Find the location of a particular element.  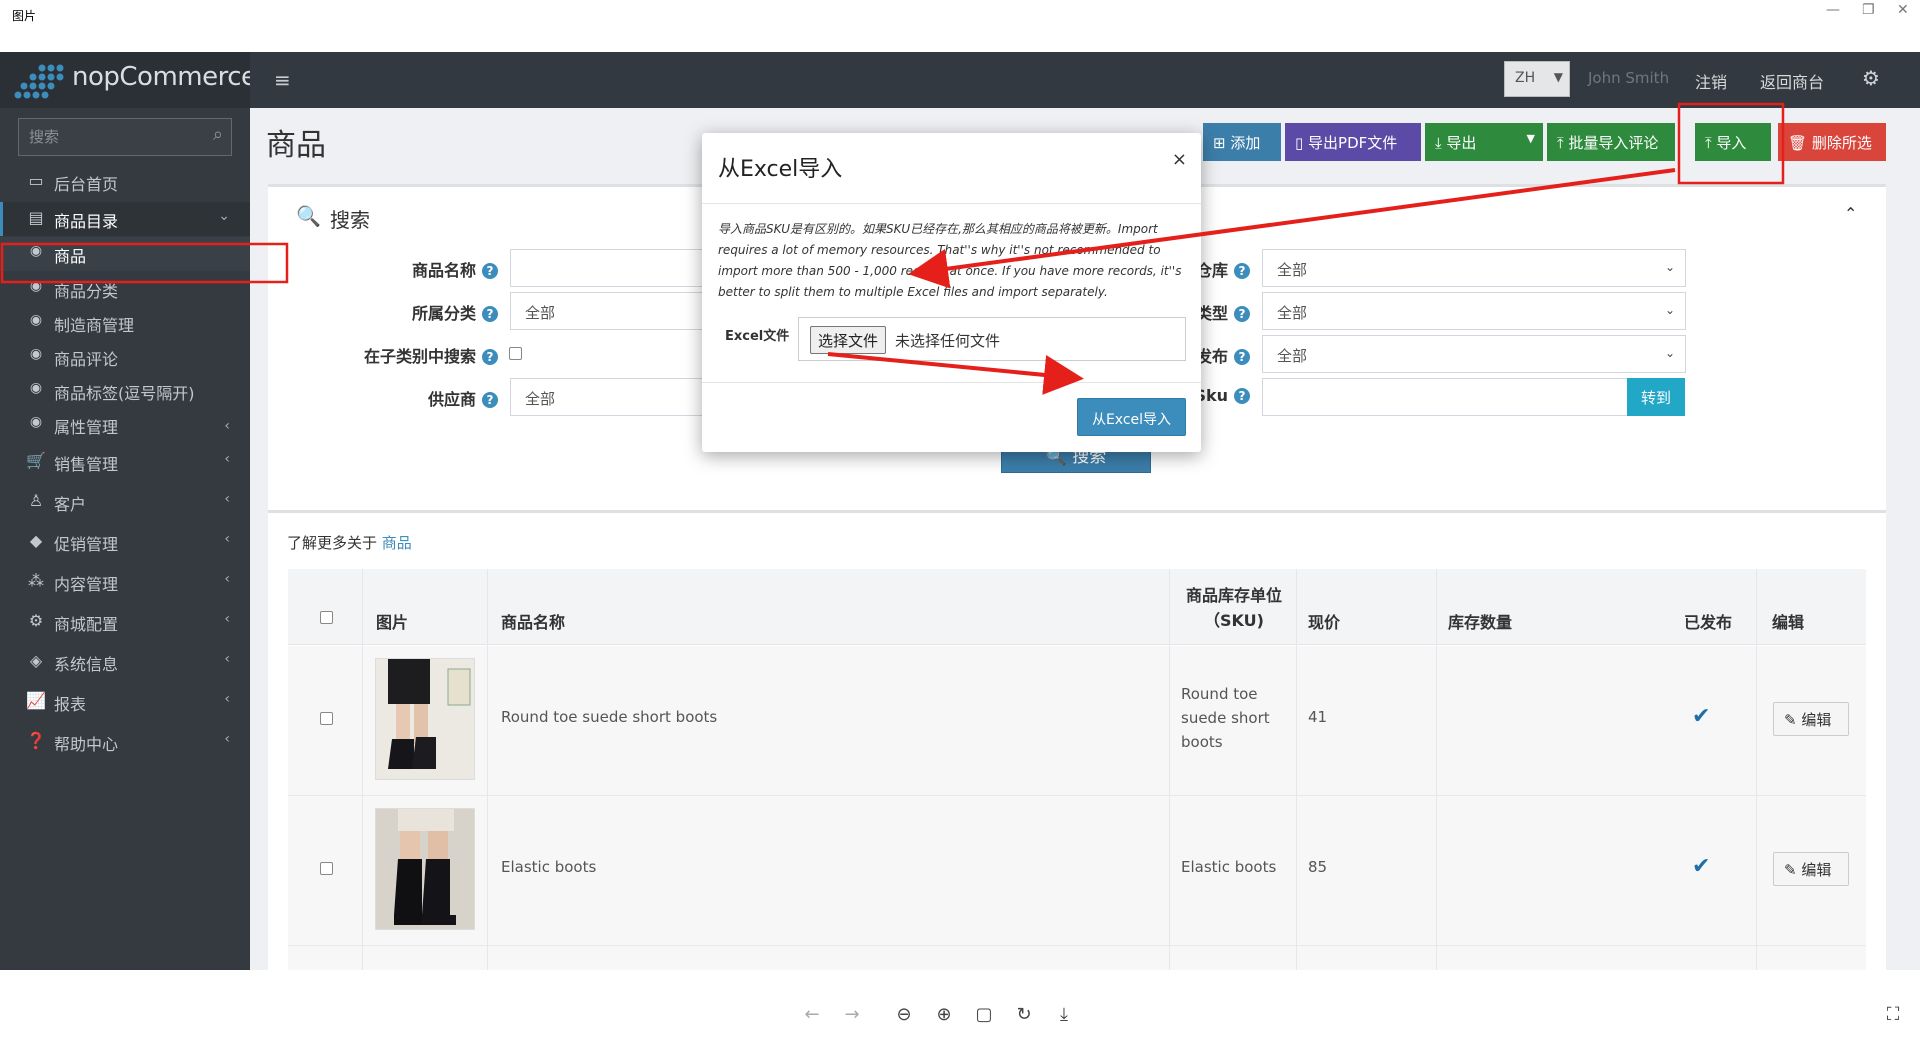

language-select: ZH ▼ is located at coordinates (1537, 79).